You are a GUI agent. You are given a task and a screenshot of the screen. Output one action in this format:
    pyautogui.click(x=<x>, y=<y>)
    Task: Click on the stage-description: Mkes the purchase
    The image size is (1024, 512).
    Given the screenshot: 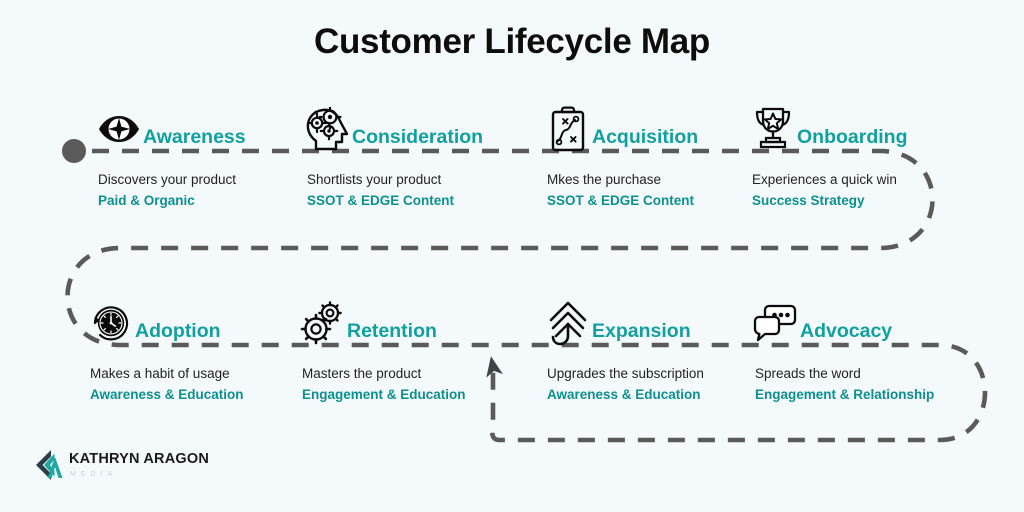 What is the action you would take?
    pyautogui.click(x=604, y=179)
    